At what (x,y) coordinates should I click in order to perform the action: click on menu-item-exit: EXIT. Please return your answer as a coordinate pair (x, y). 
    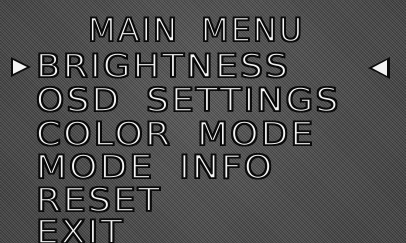
    Looking at the image, I should click on (79, 229).